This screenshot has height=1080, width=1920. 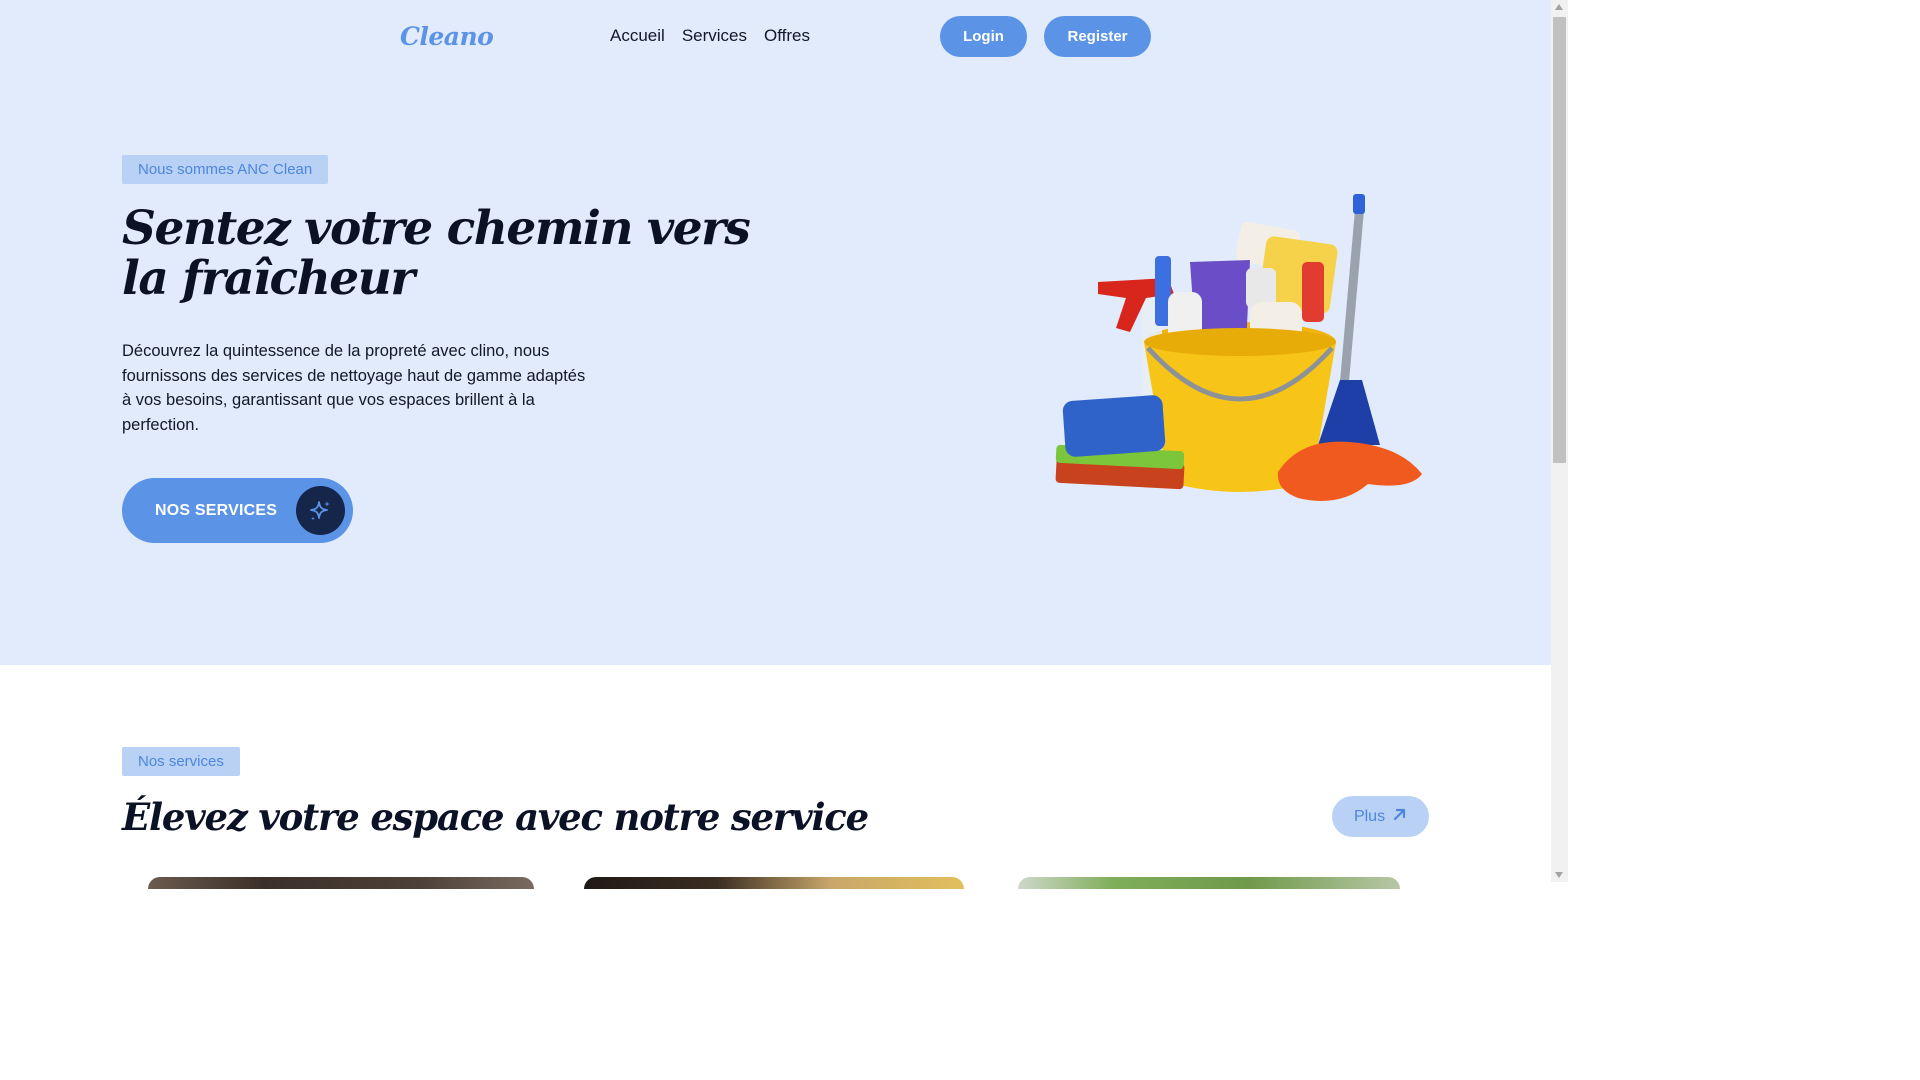 I want to click on hero-tag: Nous sommes ANC Clean, so click(x=225, y=169).